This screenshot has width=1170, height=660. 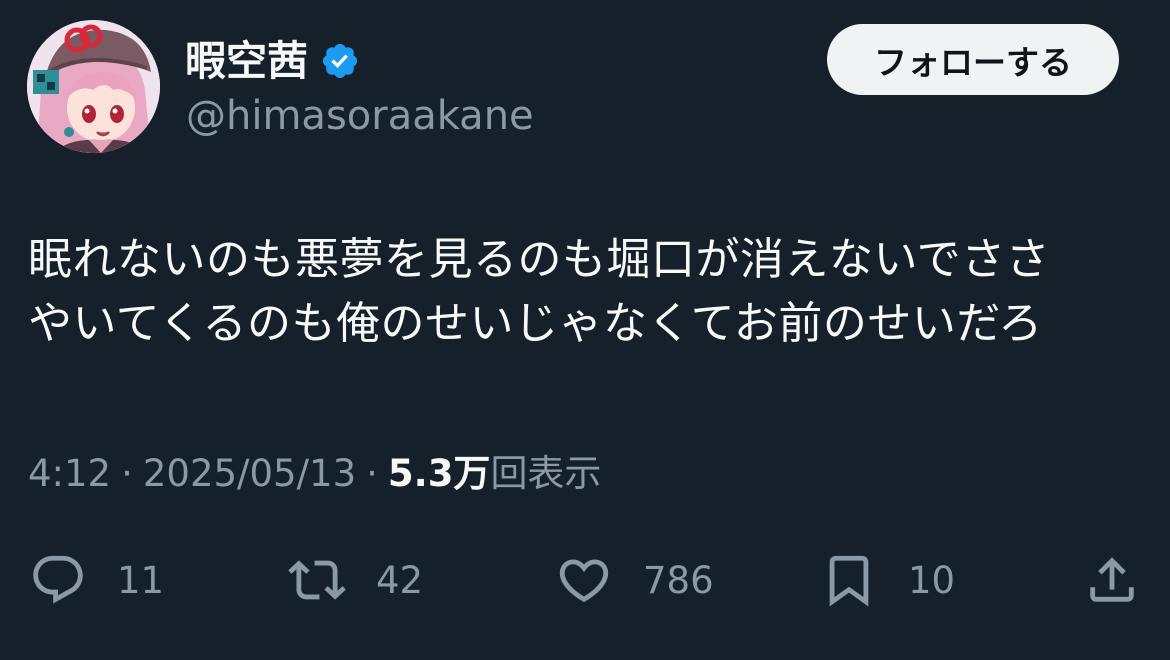 I want to click on bookmark-button: 10, so click(x=887, y=580).